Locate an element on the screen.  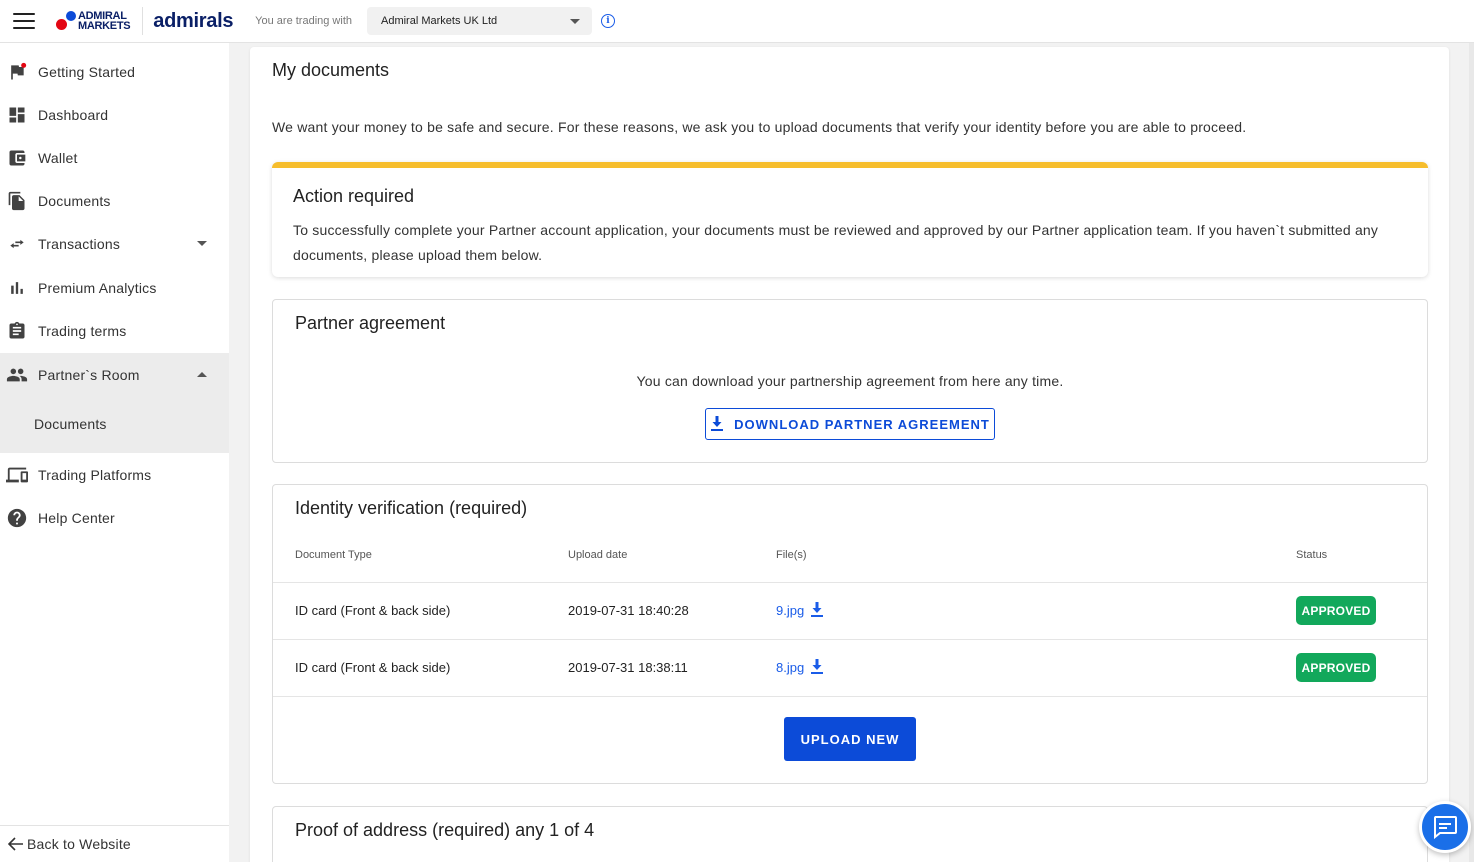
sidebar-item-trading-platforms: Trading Platforms is located at coordinates (114, 474).